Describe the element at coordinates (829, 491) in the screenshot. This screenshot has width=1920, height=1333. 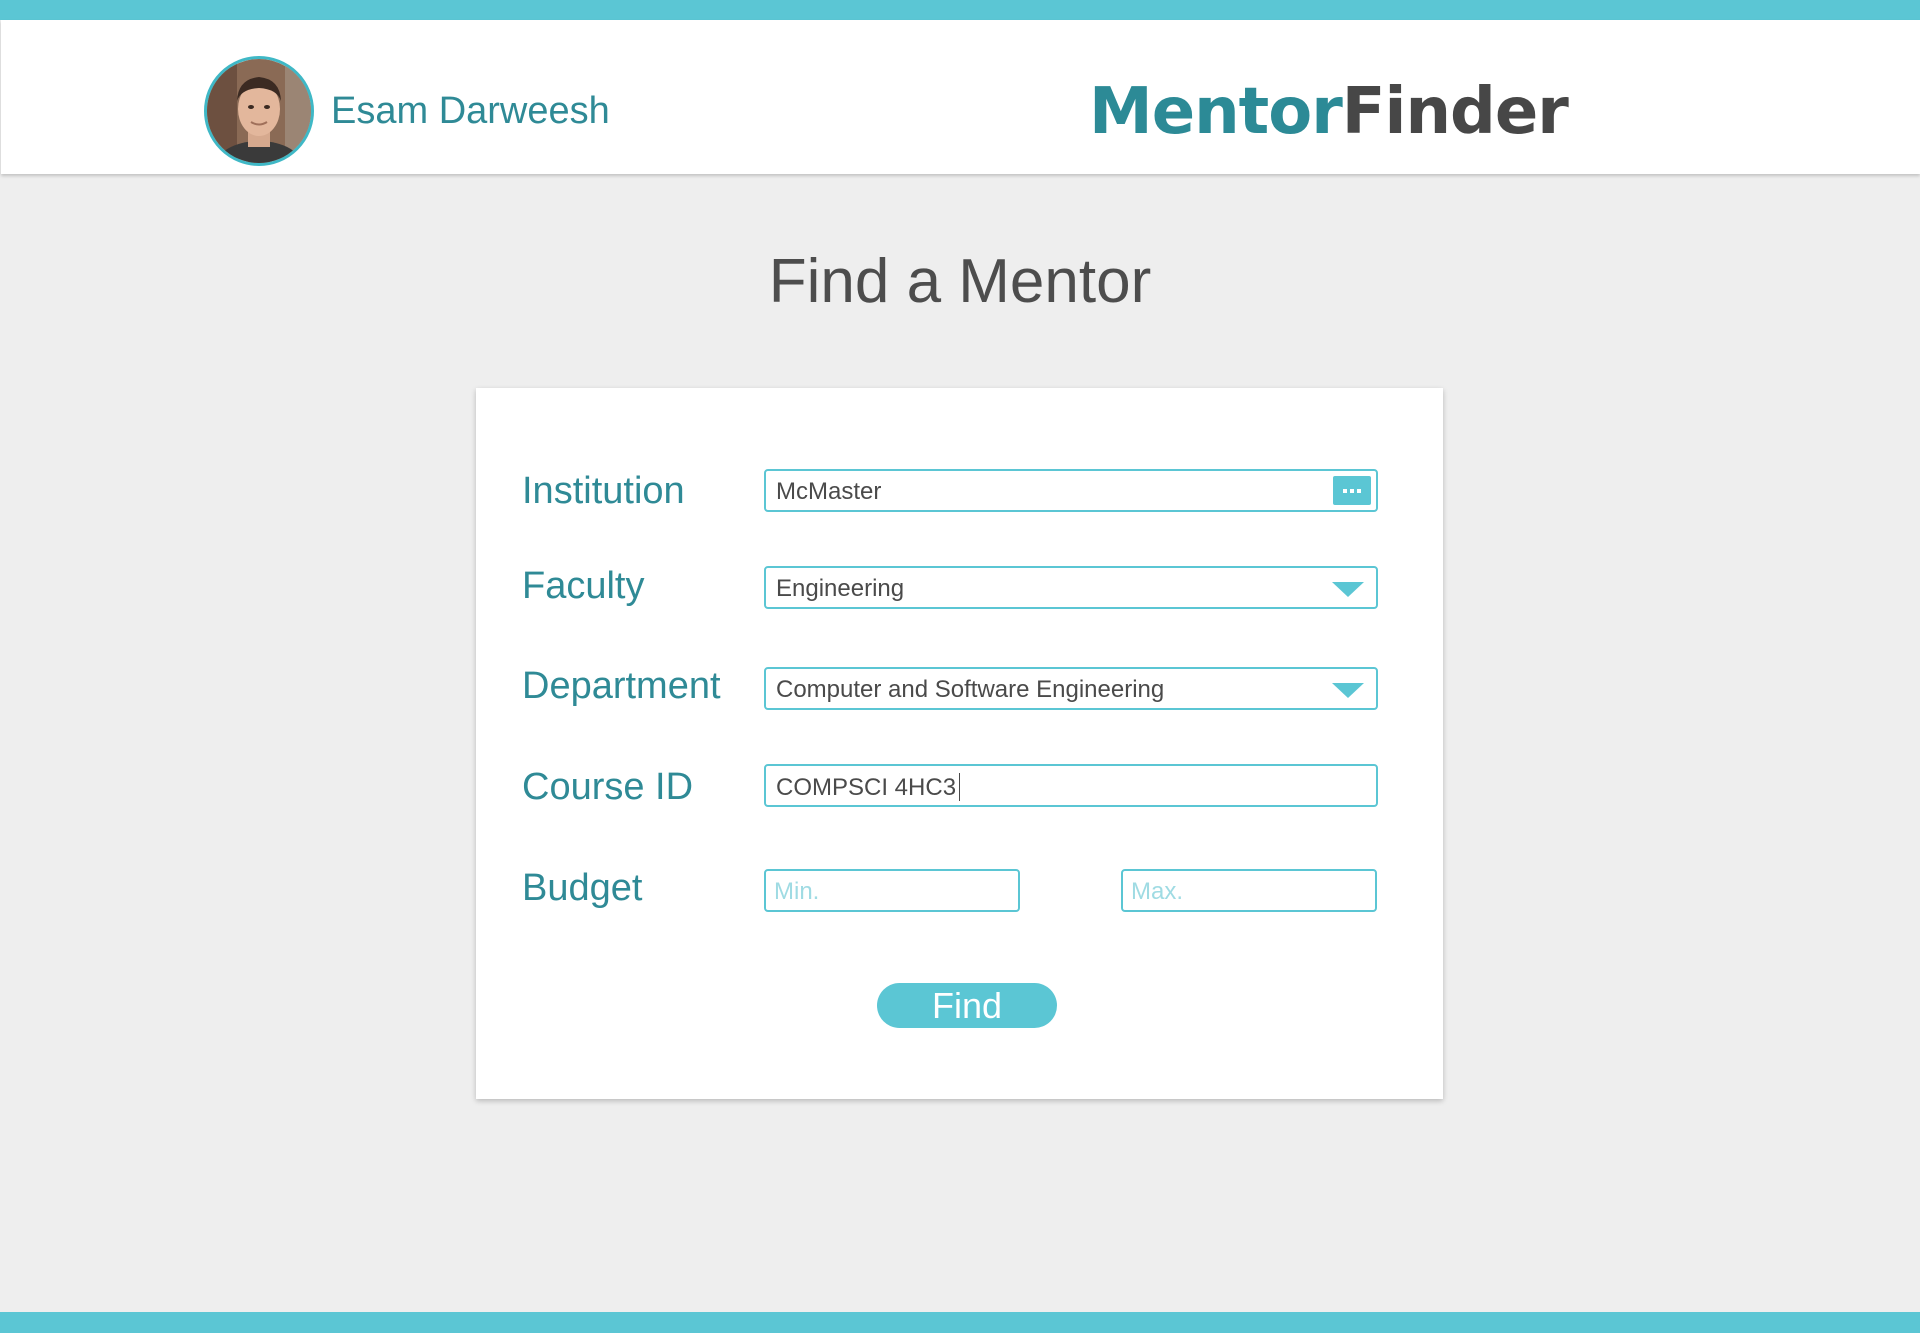
I see `institution-value: McMaster` at that location.